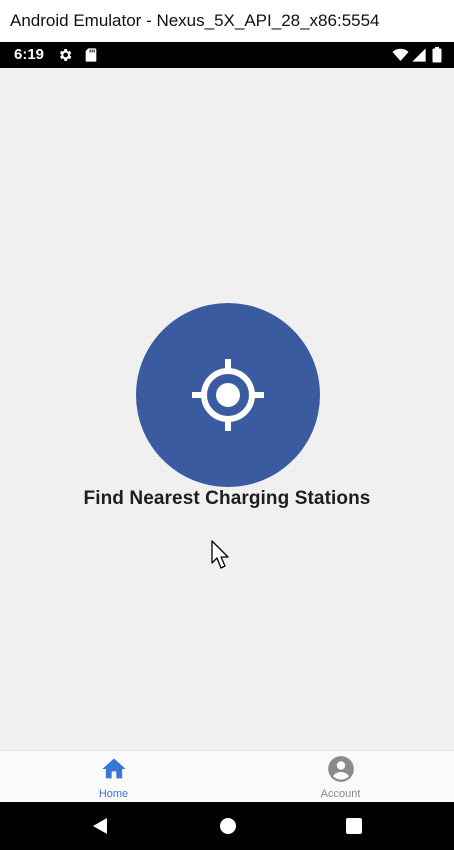  I want to click on wifi-icon, so click(400, 55).